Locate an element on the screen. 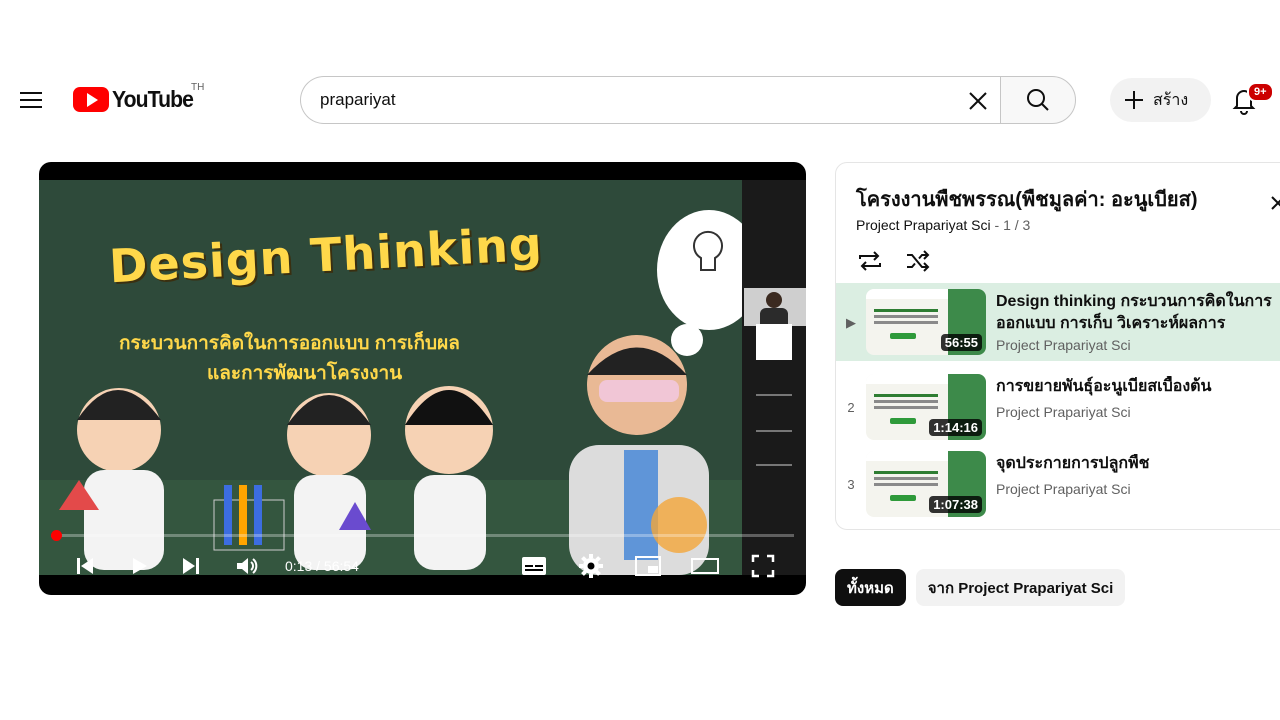 This screenshot has width=1280, height=720. playlist-title: โครงงานพืชพรรณ(พืชมูลค่า: อะนูเบียส) is located at coordinates (1027, 199).